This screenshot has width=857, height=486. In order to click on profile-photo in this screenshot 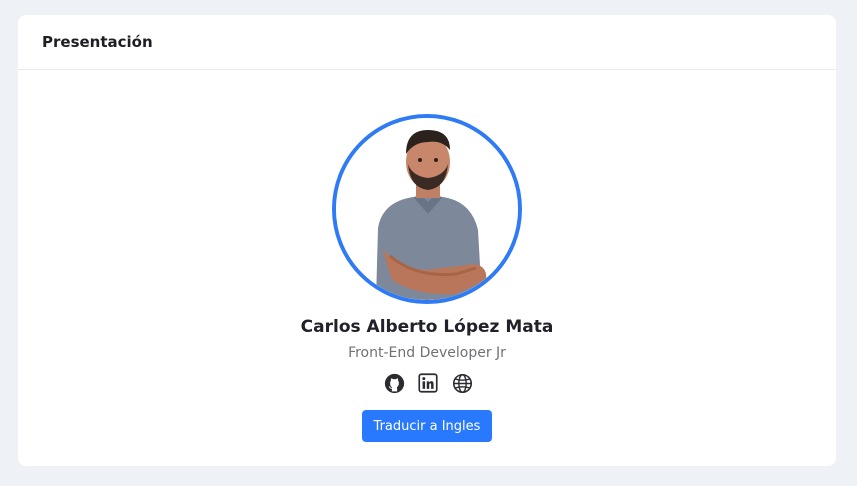, I will do `click(427, 209)`.